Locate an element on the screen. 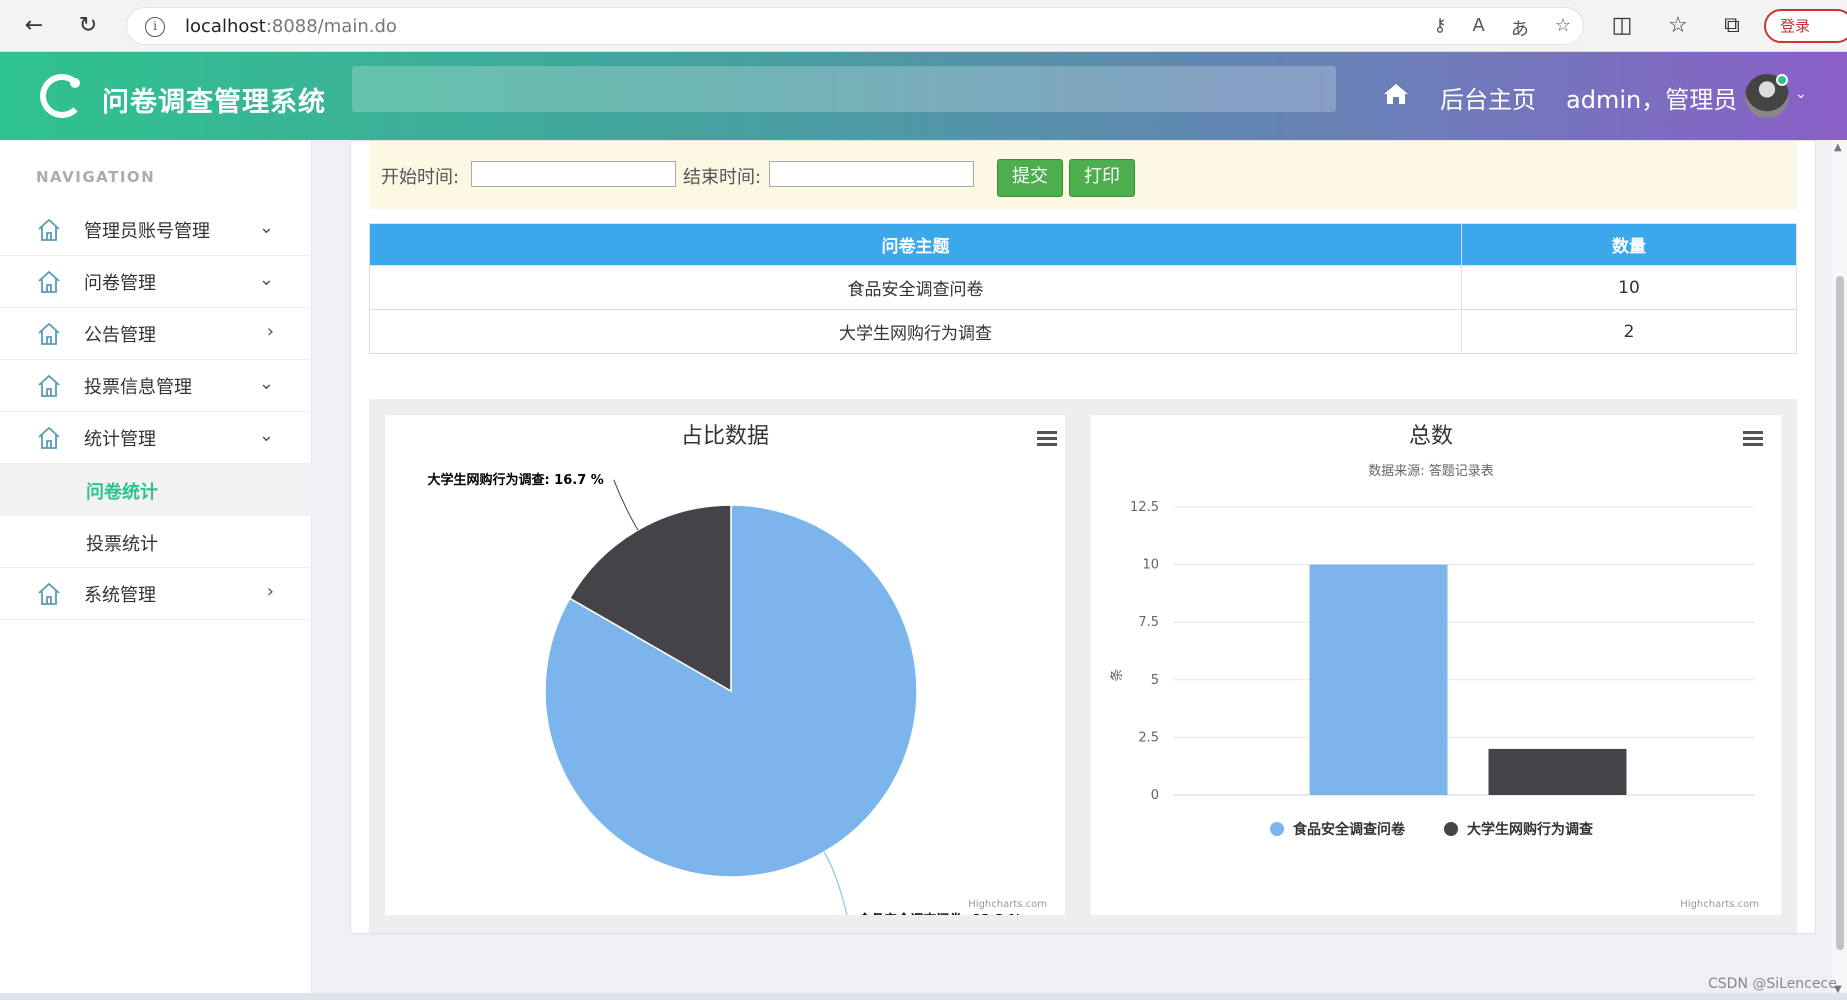 The height and width of the screenshot is (1000, 1847). y-tick-label: 12.5 is located at coordinates (1144, 507).